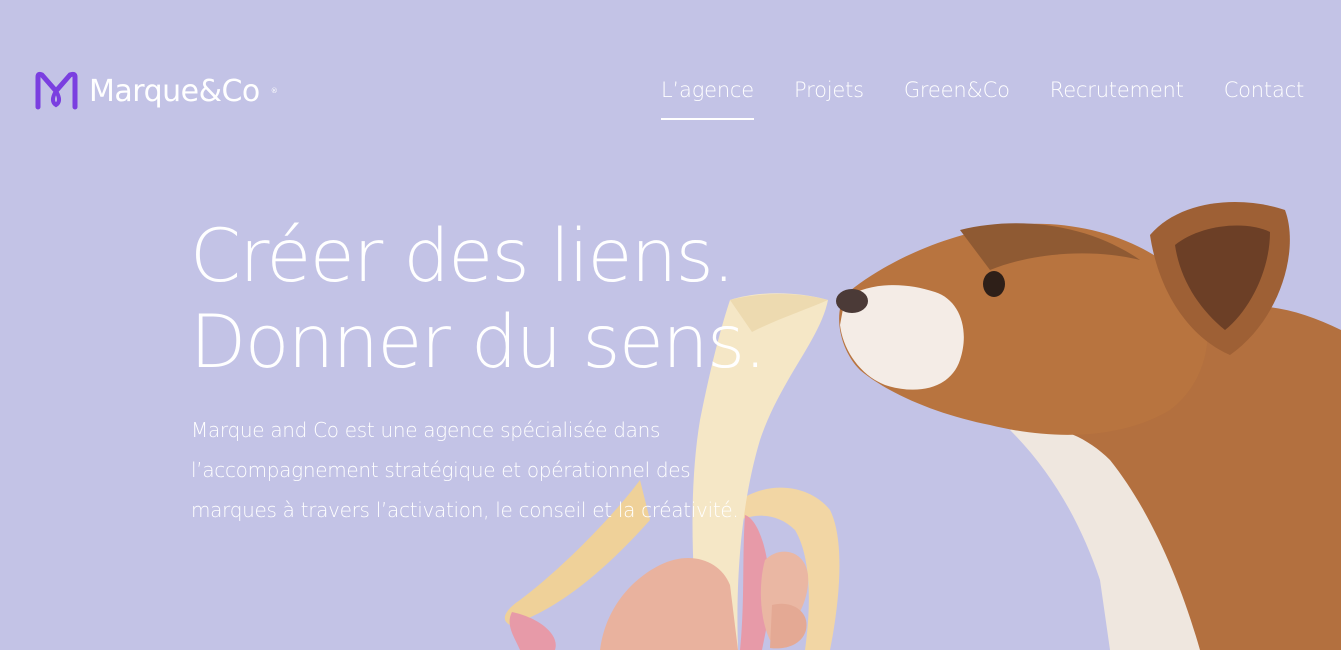 This screenshot has width=1341, height=650. What do you see at coordinates (56, 90) in the screenshot?
I see `logo-m-icon` at bounding box center [56, 90].